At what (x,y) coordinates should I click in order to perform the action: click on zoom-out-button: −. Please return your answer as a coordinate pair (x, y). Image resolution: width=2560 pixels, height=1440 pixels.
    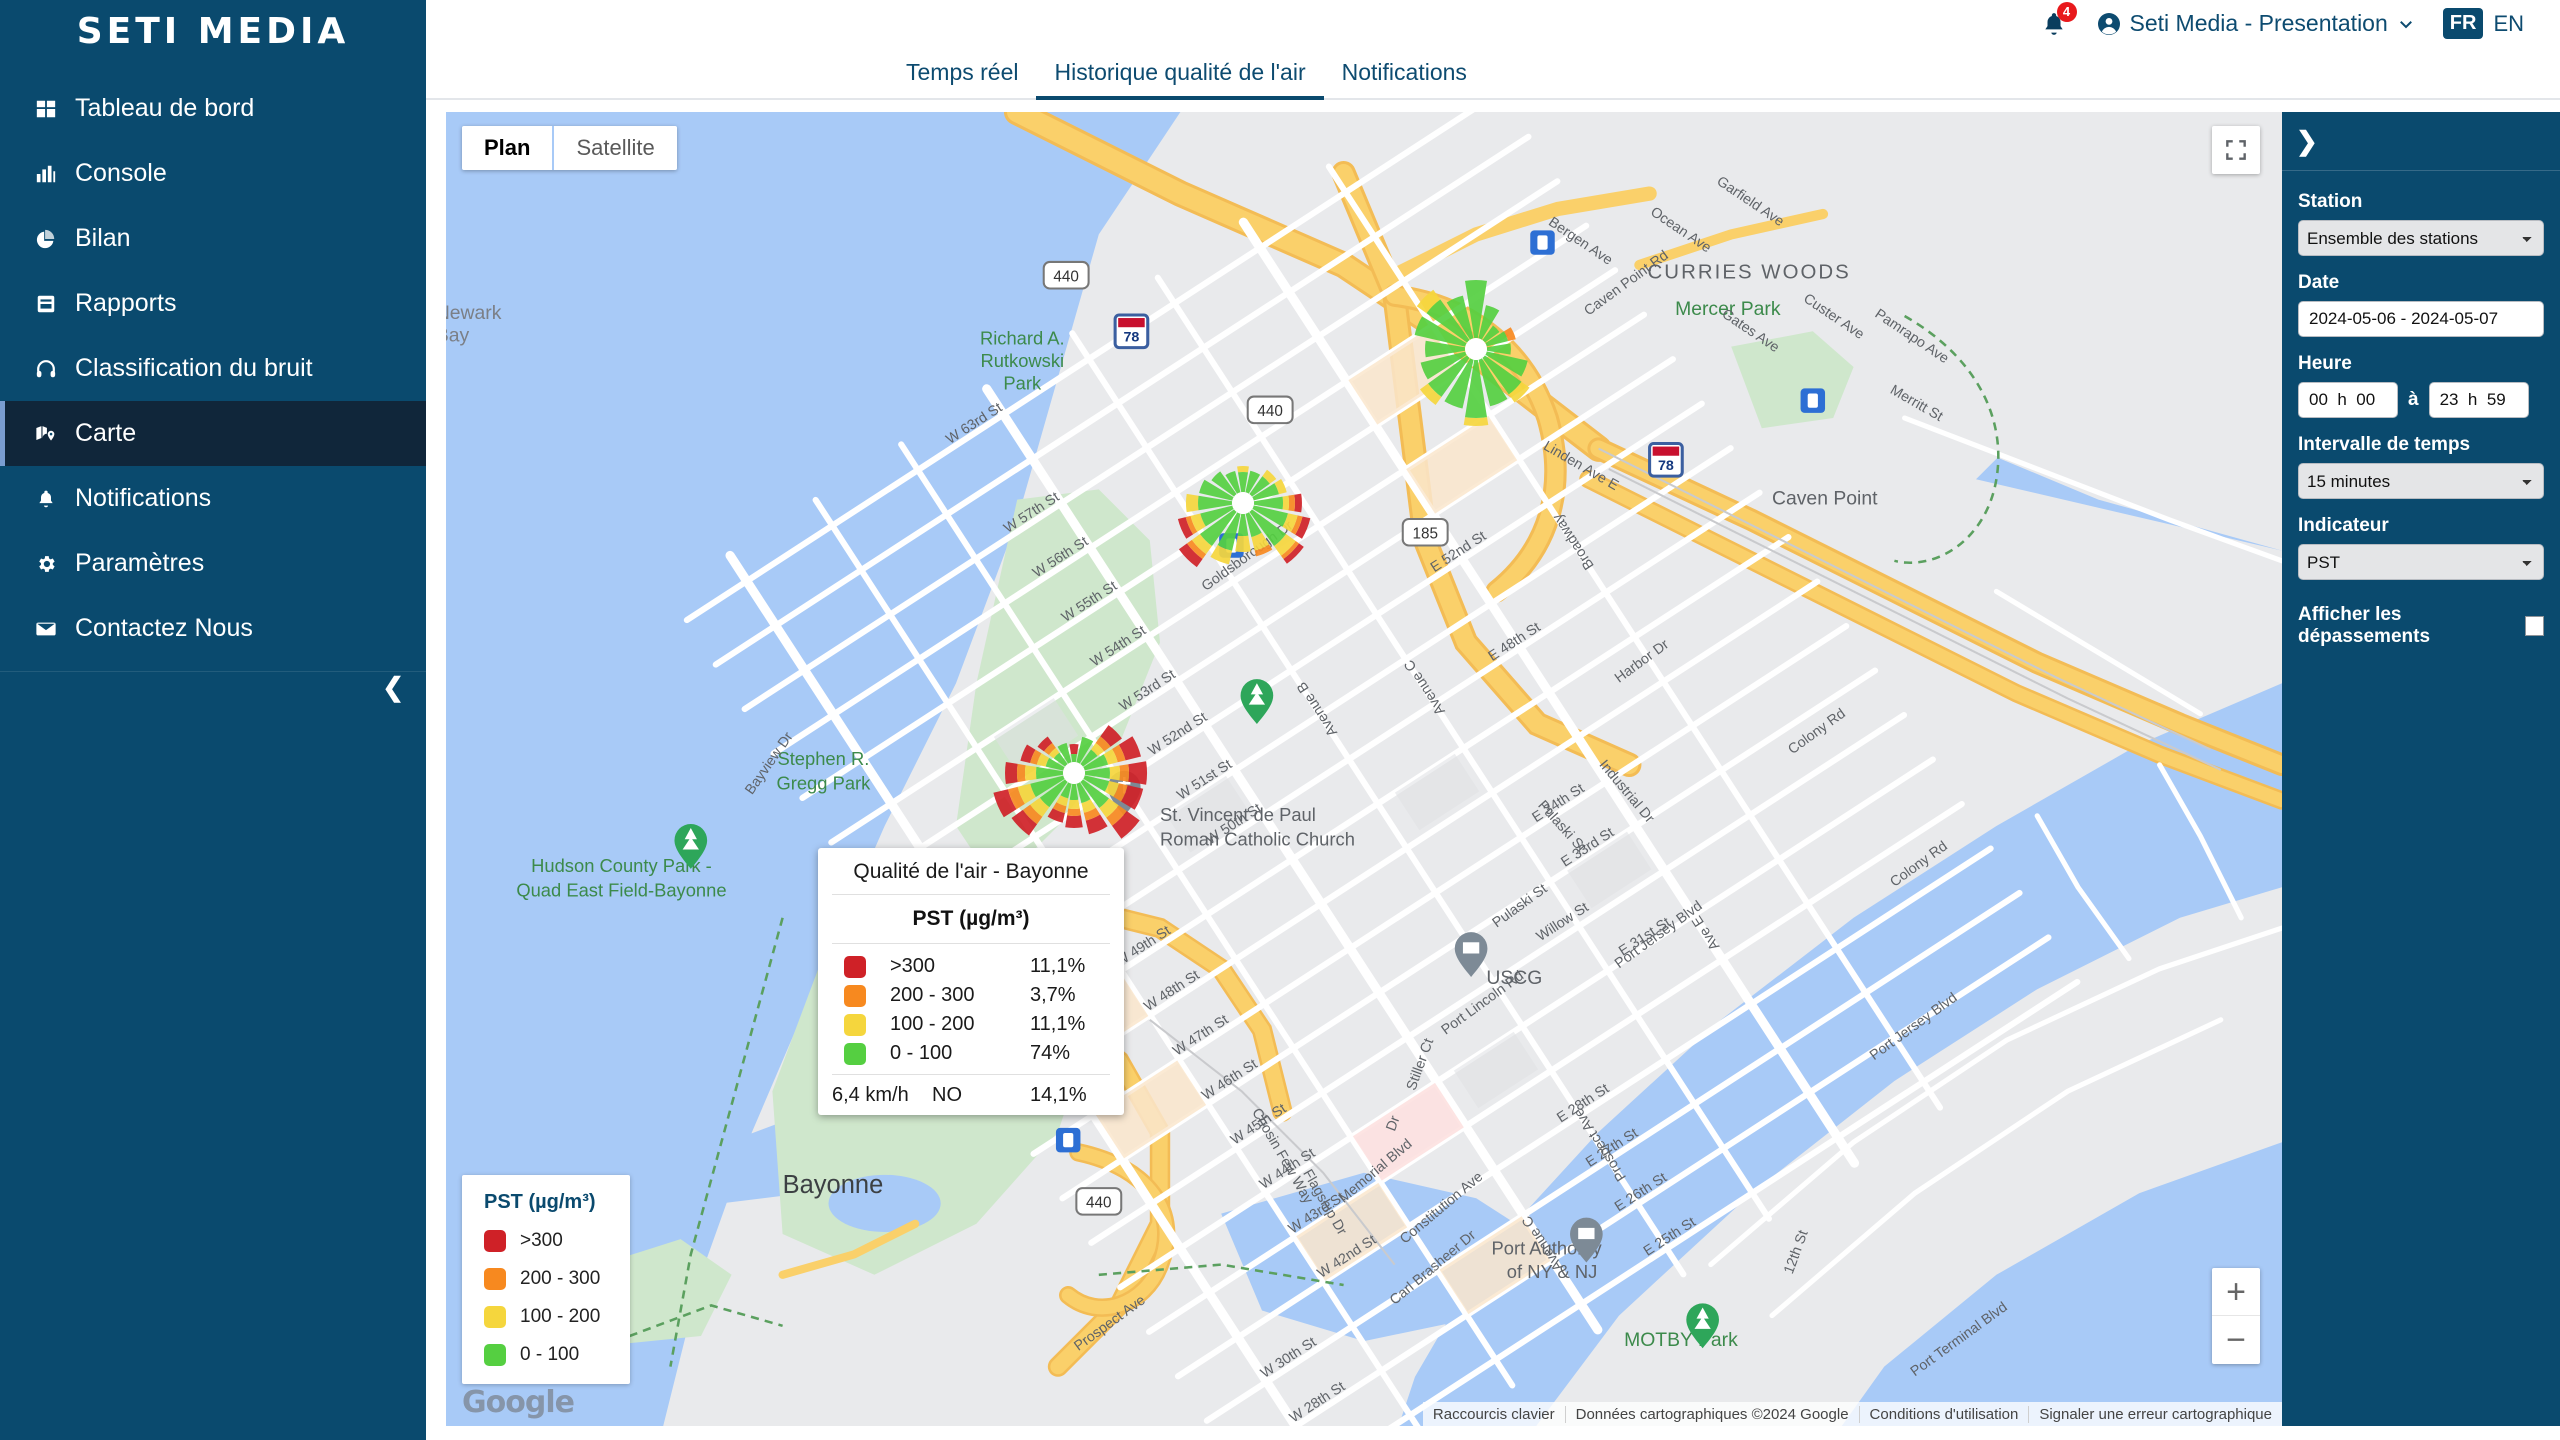
    Looking at the image, I should click on (2236, 1340).